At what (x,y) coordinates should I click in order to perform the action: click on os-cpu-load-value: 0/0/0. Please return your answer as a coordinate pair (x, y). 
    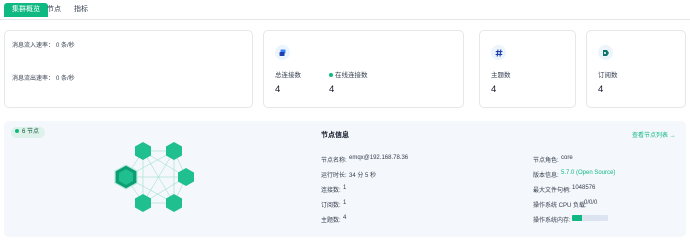
    Looking at the image, I should click on (591, 203).